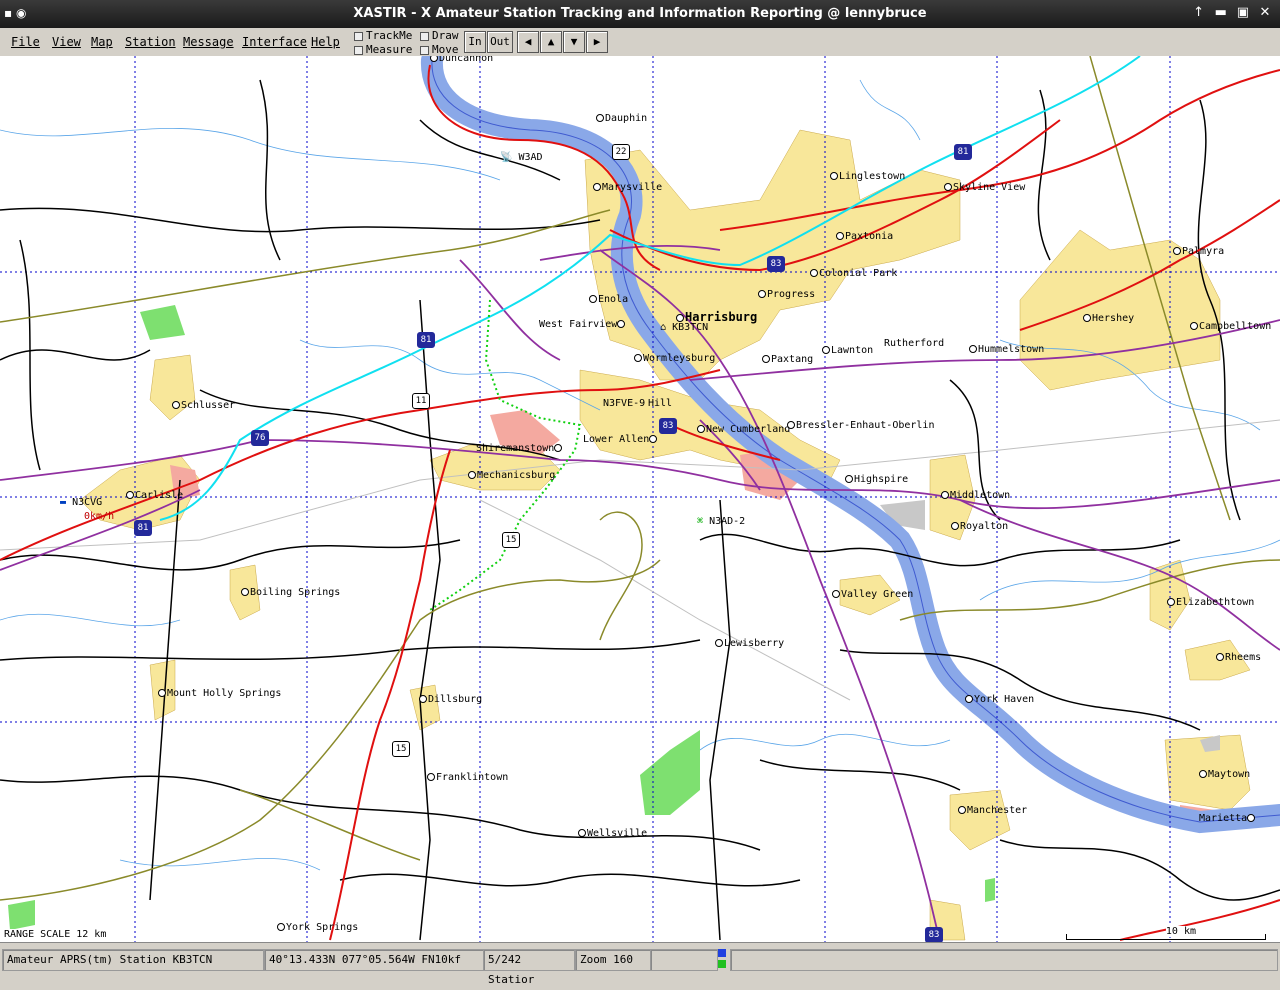 The width and height of the screenshot is (1280, 990). What do you see at coordinates (608, 299) in the screenshot?
I see `place-enola: Enola` at bounding box center [608, 299].